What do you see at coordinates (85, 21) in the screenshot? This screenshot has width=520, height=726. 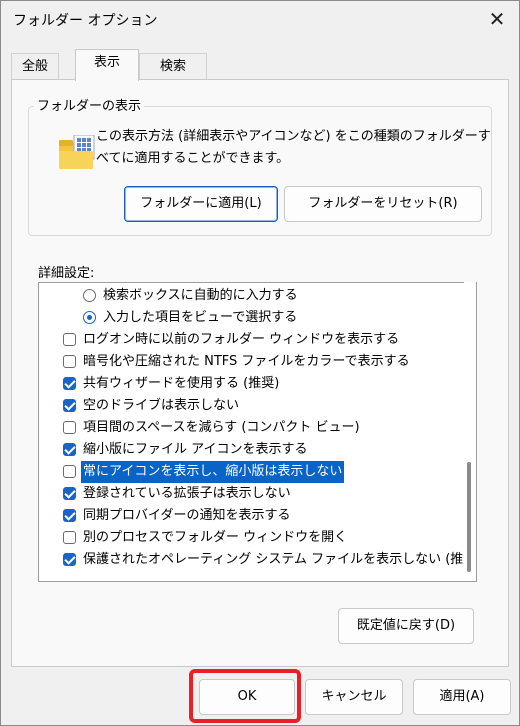 I see `window-title: フォルダー オプション` at bounding box center [85, 21].